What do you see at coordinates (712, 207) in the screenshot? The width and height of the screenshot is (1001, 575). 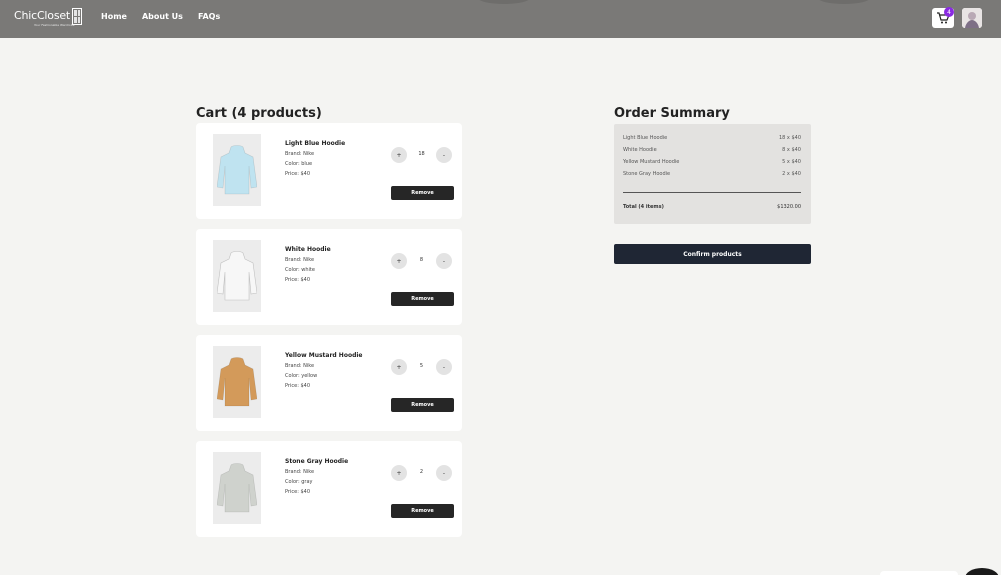 I see `summary-total: Total (4 items) $1320.00` at bounding box center [712, 207].